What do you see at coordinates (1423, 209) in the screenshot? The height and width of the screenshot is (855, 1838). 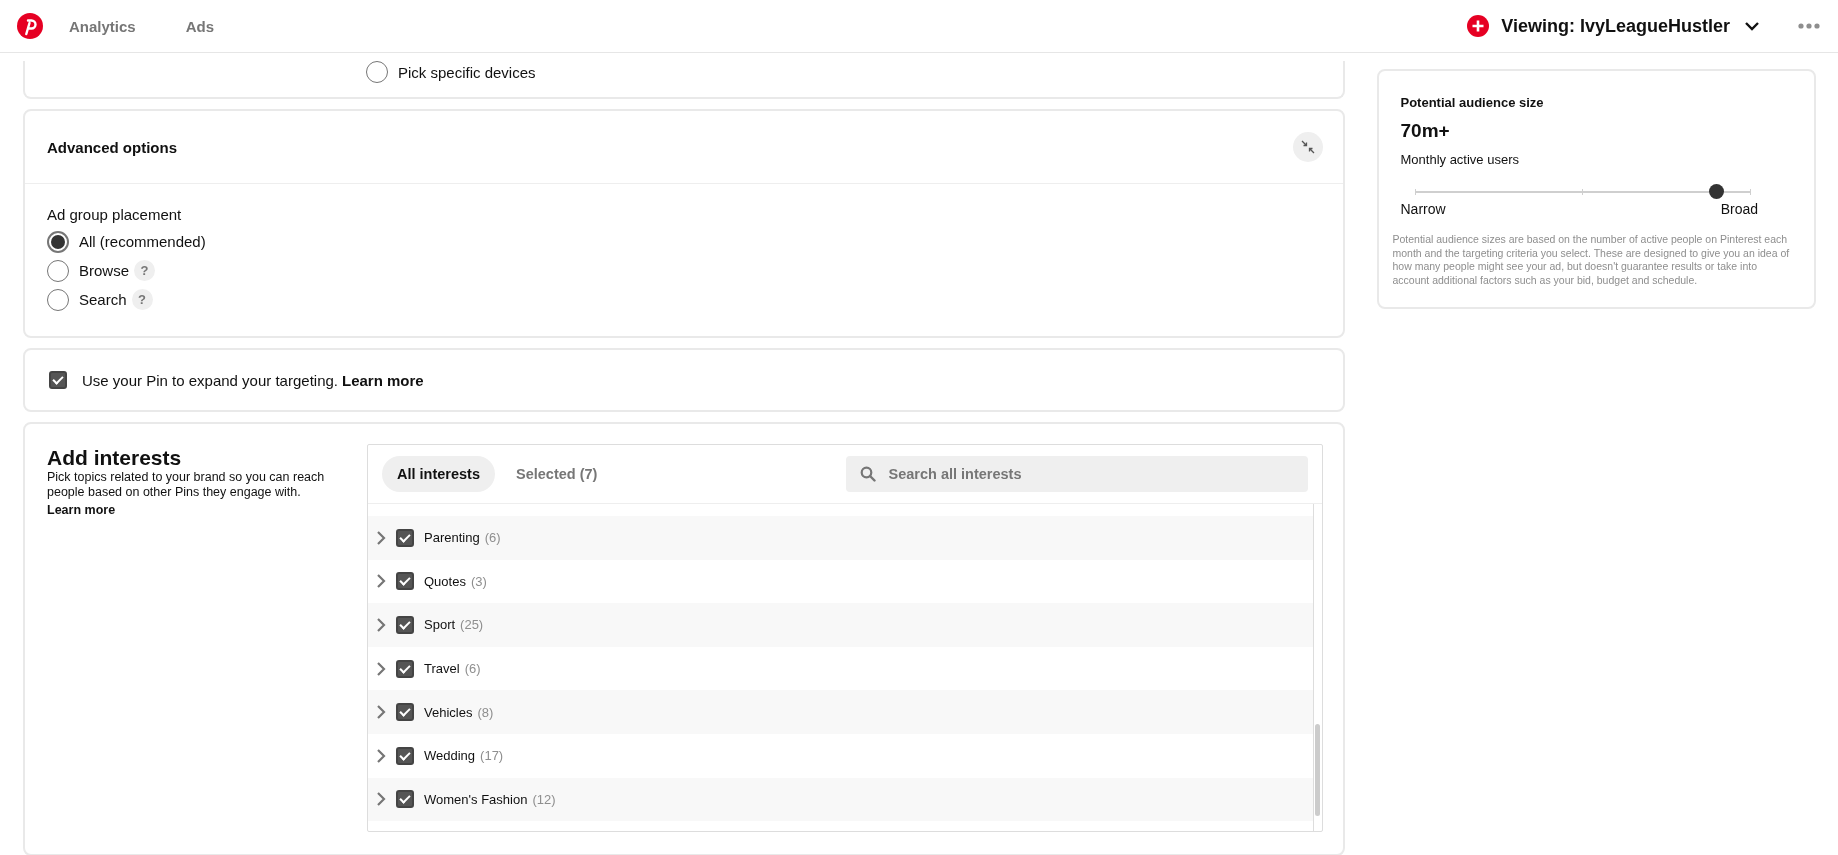 I see `slider-min-label: Narrow` at bounding box center [1423, 209].